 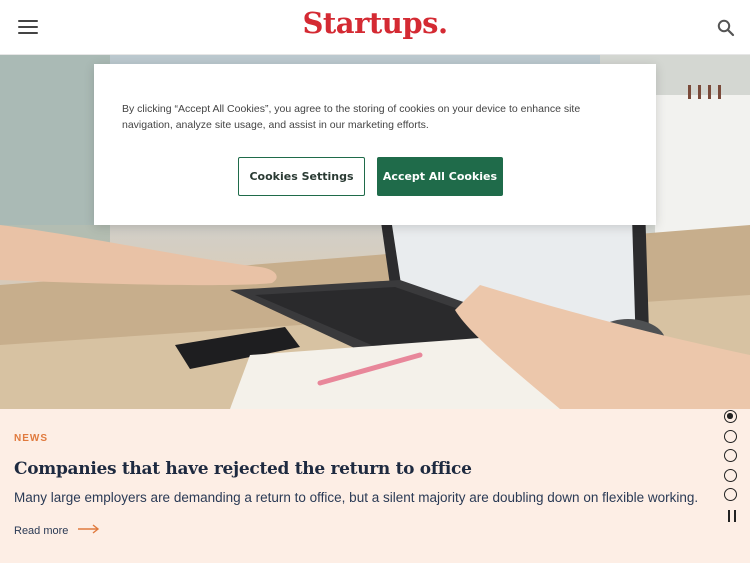 I want to click on accept-all-cookies-button: Accept All Cookies, so click(x=440, y=176).